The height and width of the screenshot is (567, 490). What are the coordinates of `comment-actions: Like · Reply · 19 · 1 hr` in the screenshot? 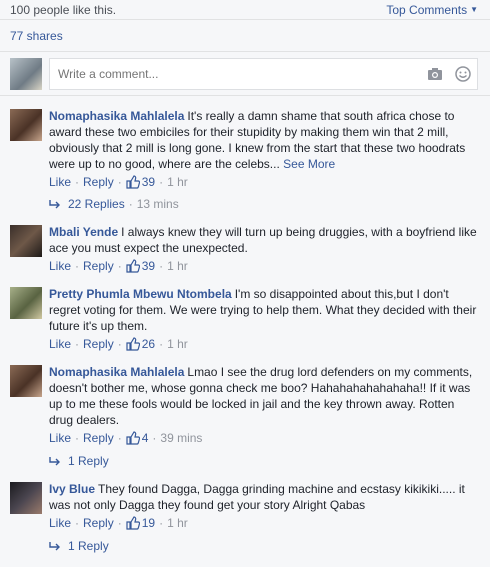 It's located at (263, 523).